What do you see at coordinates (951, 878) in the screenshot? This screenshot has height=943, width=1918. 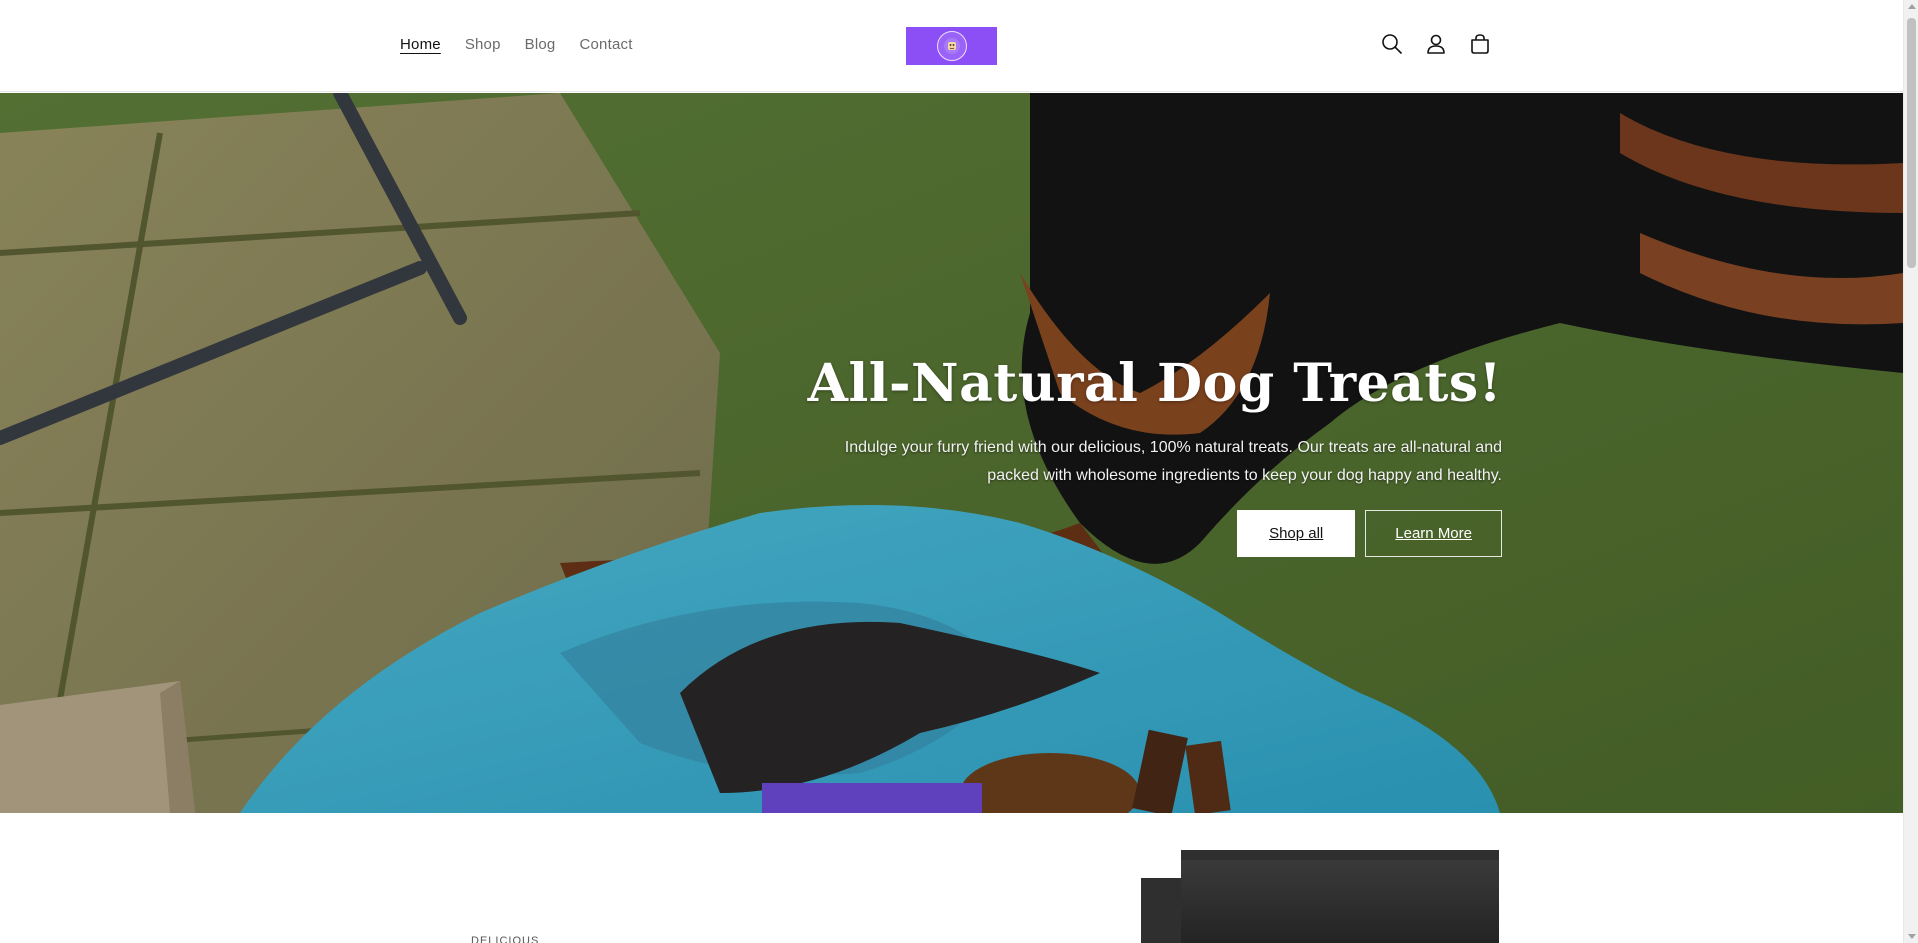 I see `featured-section: DELICIOUS` at bounding box center [951, 878].